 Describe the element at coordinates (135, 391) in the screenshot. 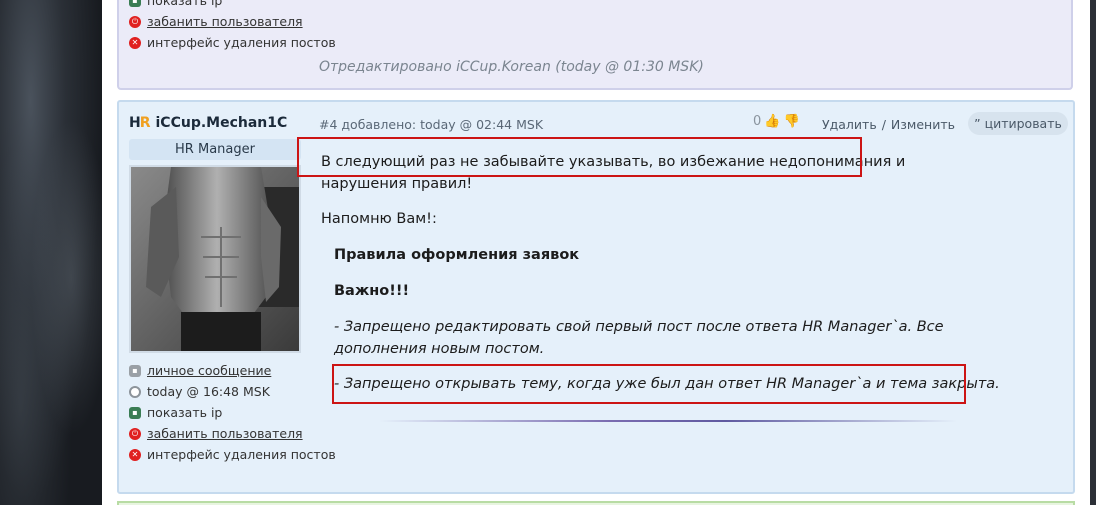

I see `clock-icon` at that location.